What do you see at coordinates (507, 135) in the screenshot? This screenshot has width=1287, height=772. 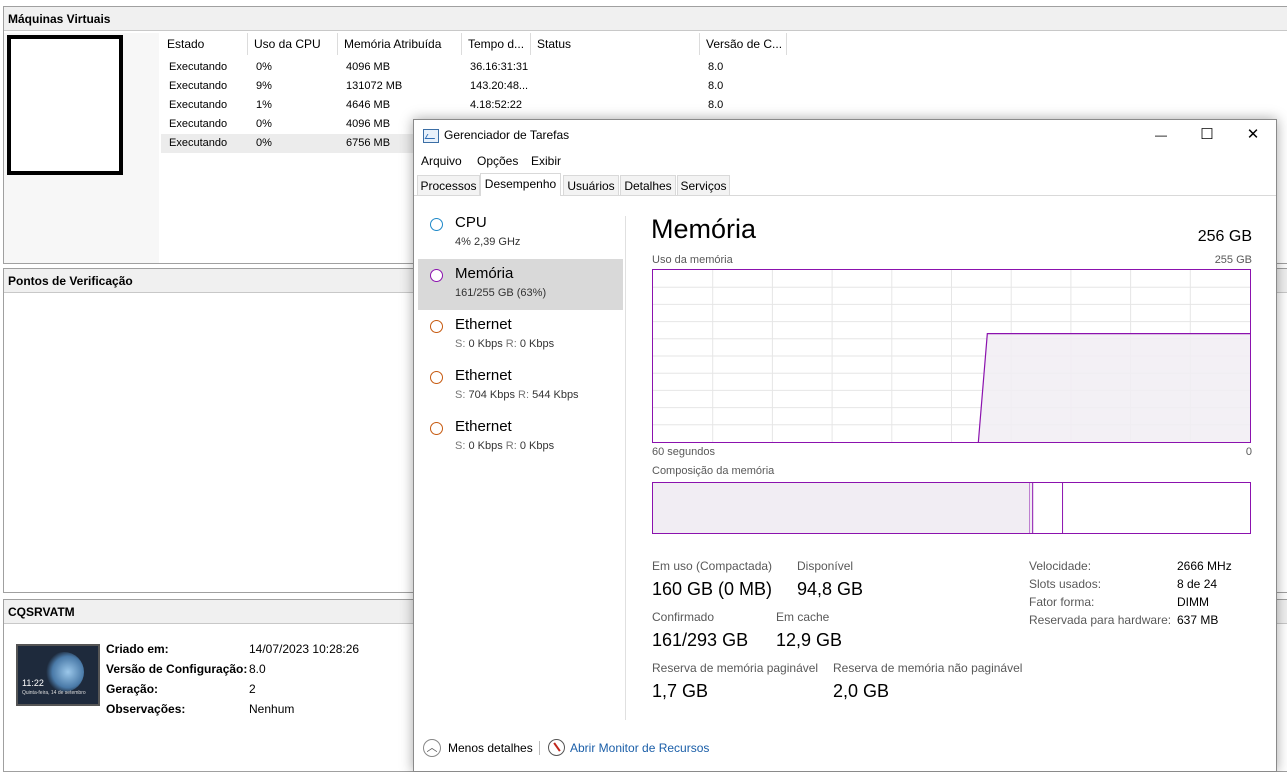 I see `window-title: Gerenciador de Tarefas` at bounding box center [507, 135].